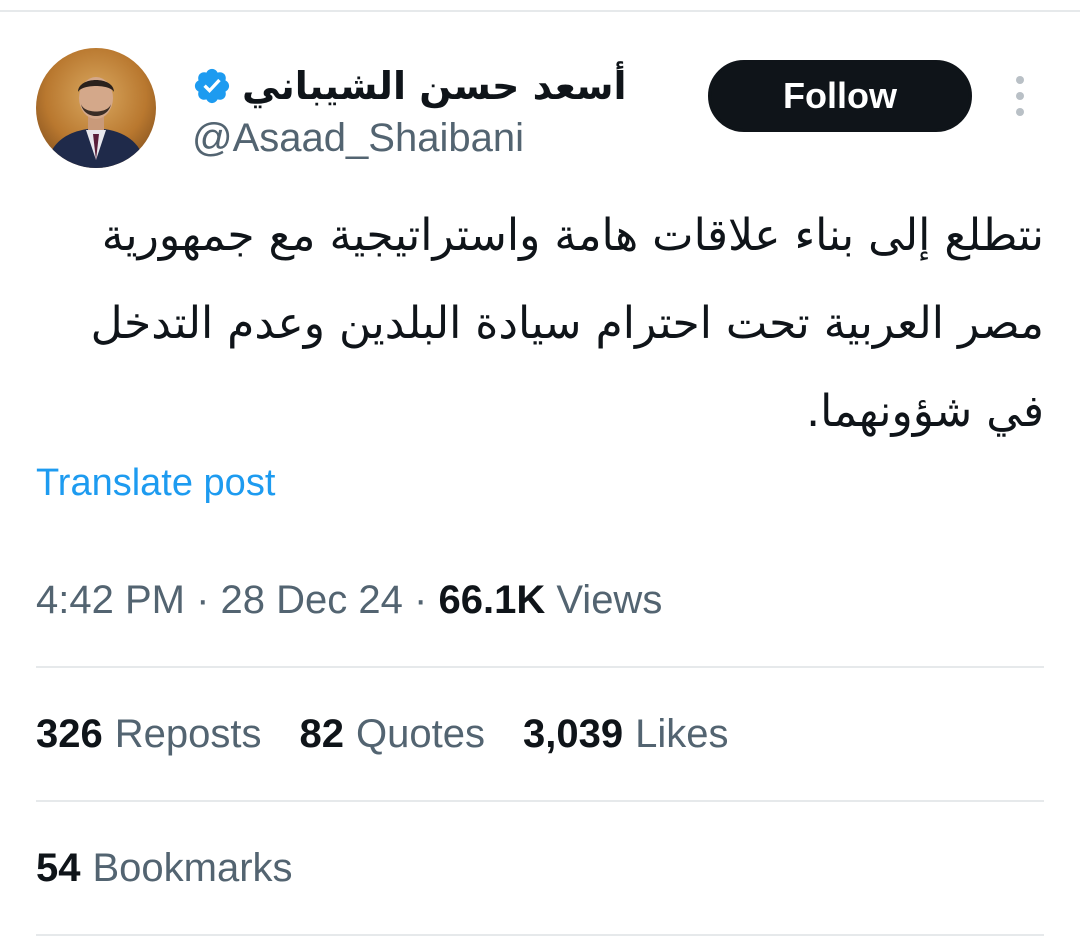 This screenshot has height=944, width=1080. I want to click on likes-count: 3,039, so click(573, 734).